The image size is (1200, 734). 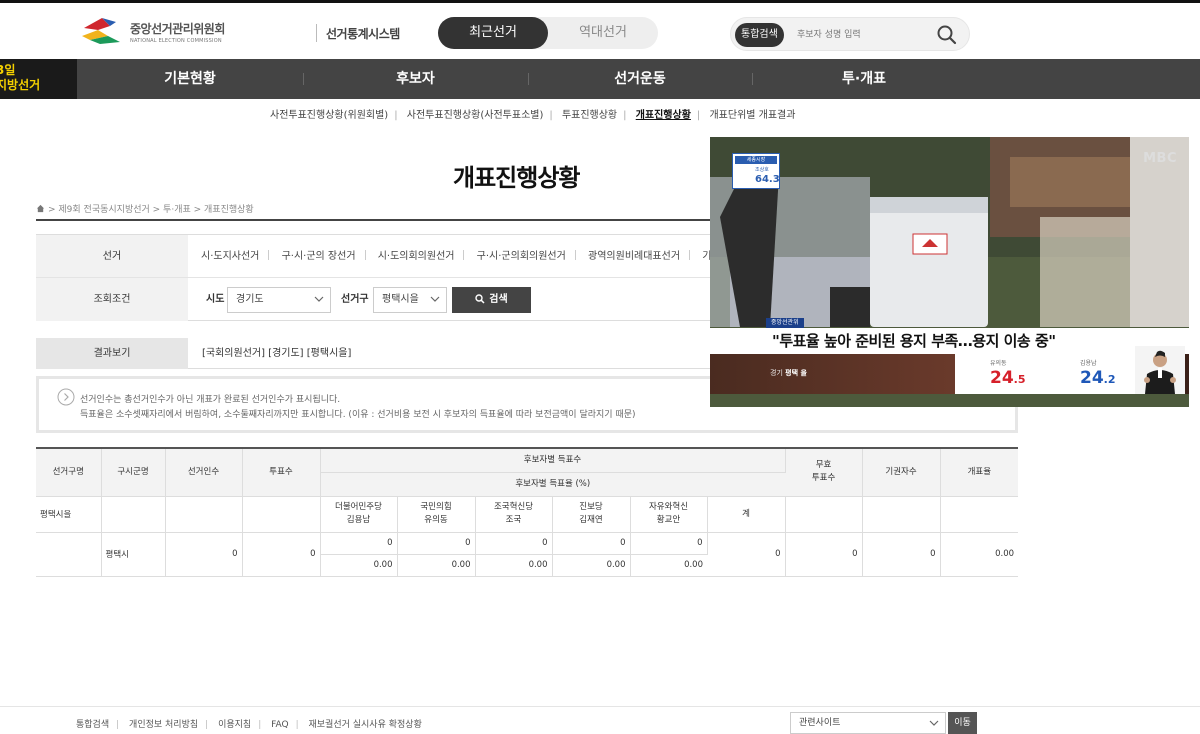 I want to click on org-name-en: NATIONAL ELECTION COMMISSION, so click(x=176, y=41).